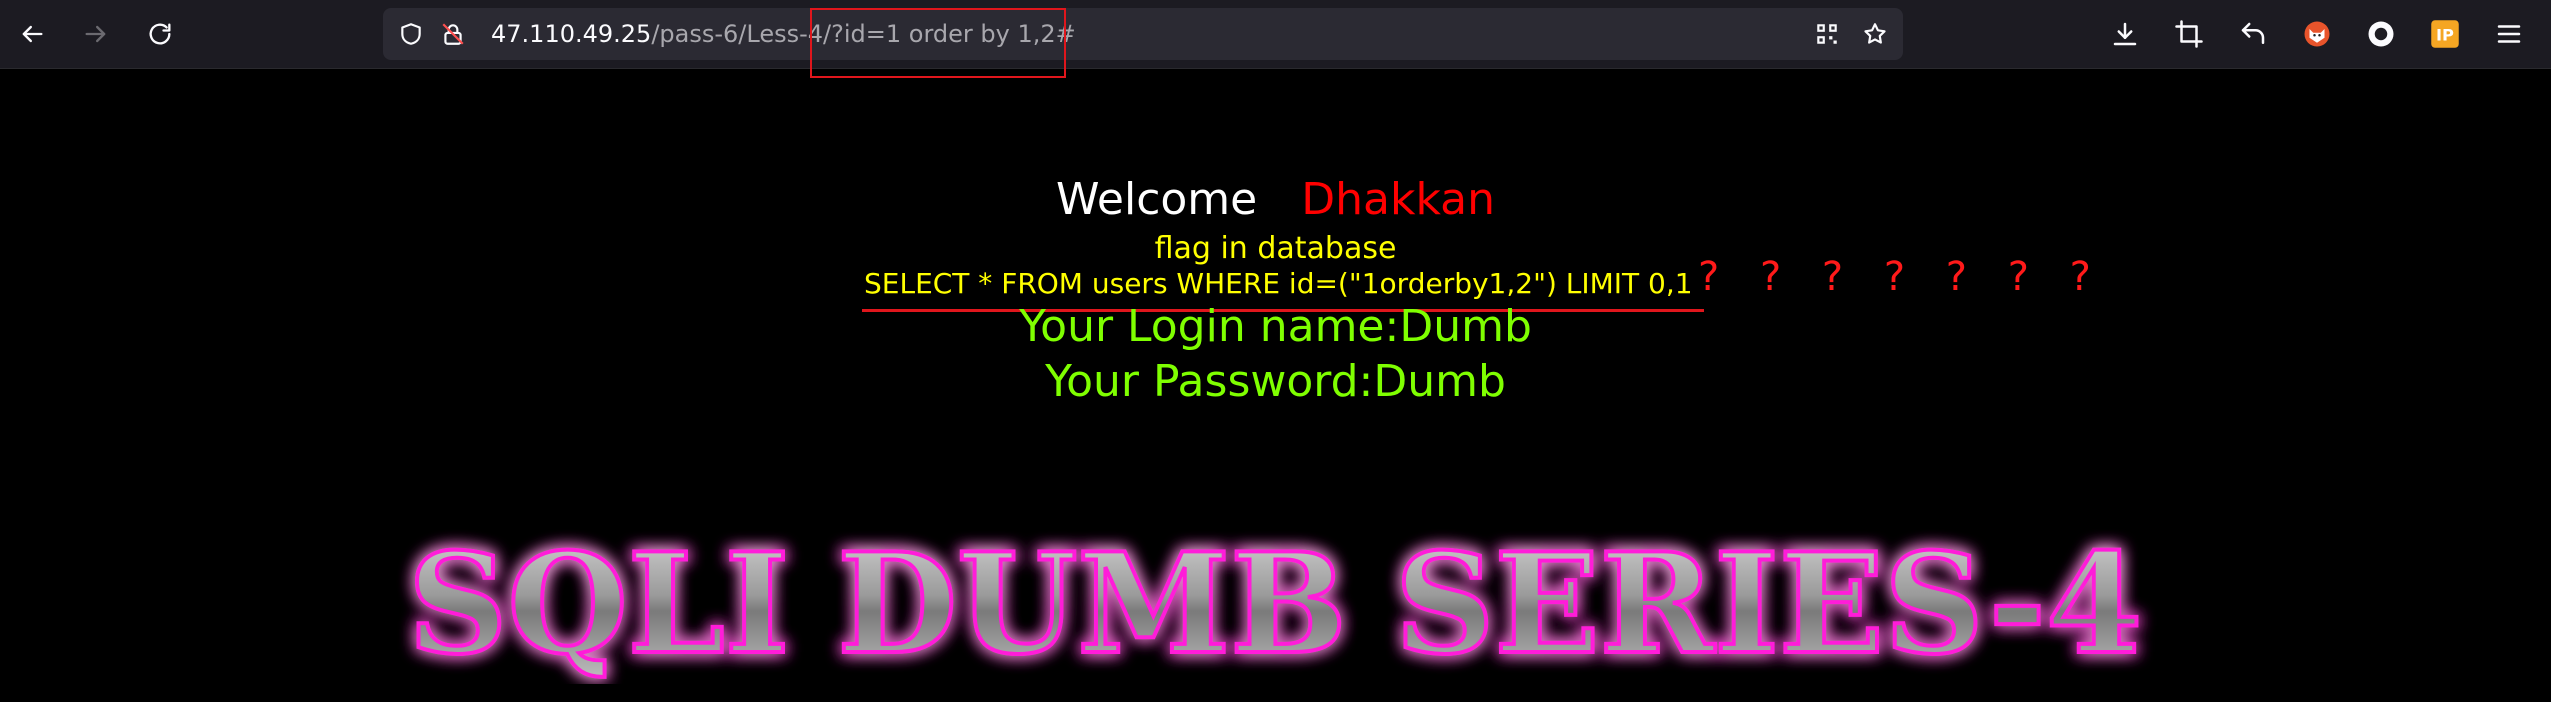 The width and height of the screenshot is (2551, 702). What do you see at coordinates (1156, 199) in the screenshot?
I see `welcome-text: Welcome` at bounding box center [1156, 199].